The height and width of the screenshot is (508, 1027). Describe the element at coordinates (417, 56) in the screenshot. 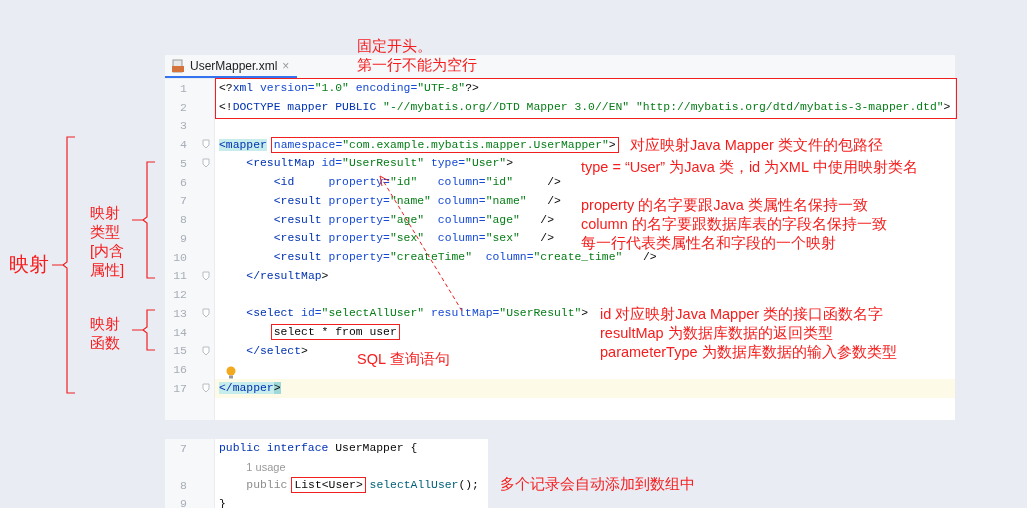

I see `annotation-text: 固定开头。 第一行不能为空行` at that location.